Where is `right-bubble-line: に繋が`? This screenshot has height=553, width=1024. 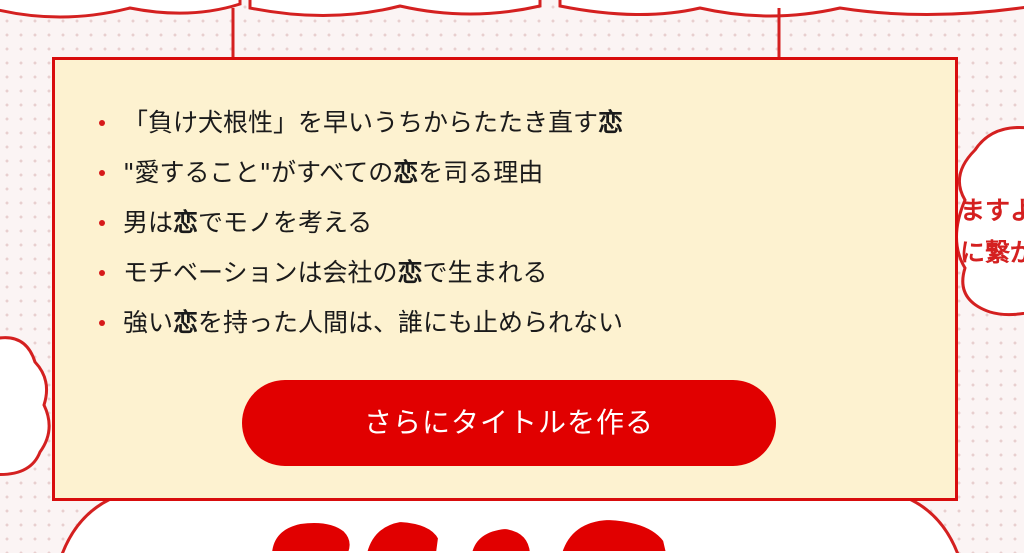 right-bubble-line: に繋が is located at coordinates (992, 252).